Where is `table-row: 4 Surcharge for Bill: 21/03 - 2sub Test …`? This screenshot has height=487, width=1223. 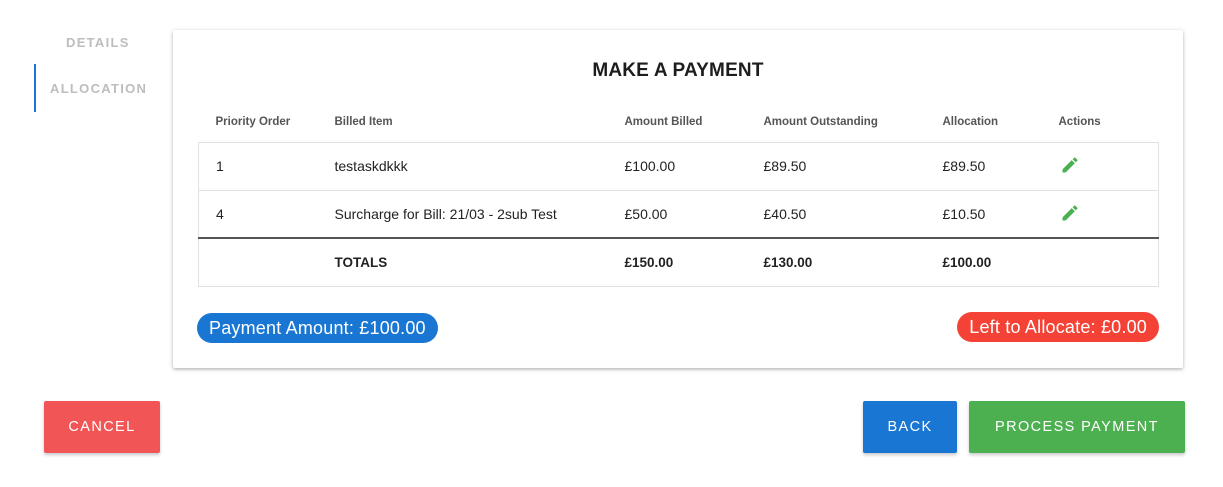 table-row: 4 Surcharge for Bill: 21/03 - 2sub Test … is located at coordinates (678, 213).